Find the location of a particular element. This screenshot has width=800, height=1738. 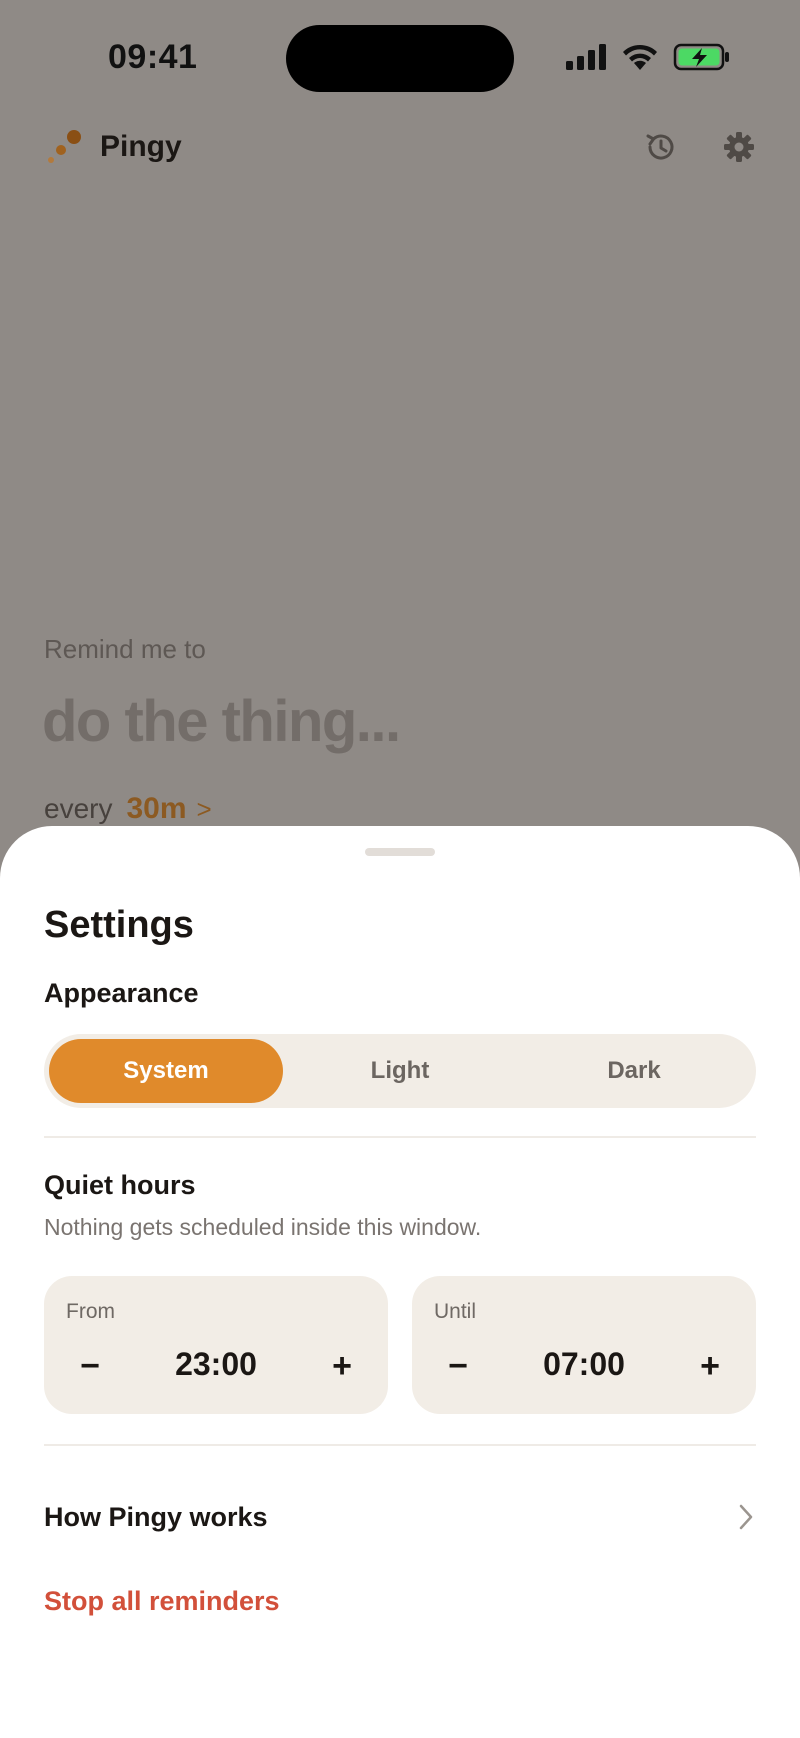

quiet-until-card: Until − 07:00 + is located at coordinates (584, 1345).